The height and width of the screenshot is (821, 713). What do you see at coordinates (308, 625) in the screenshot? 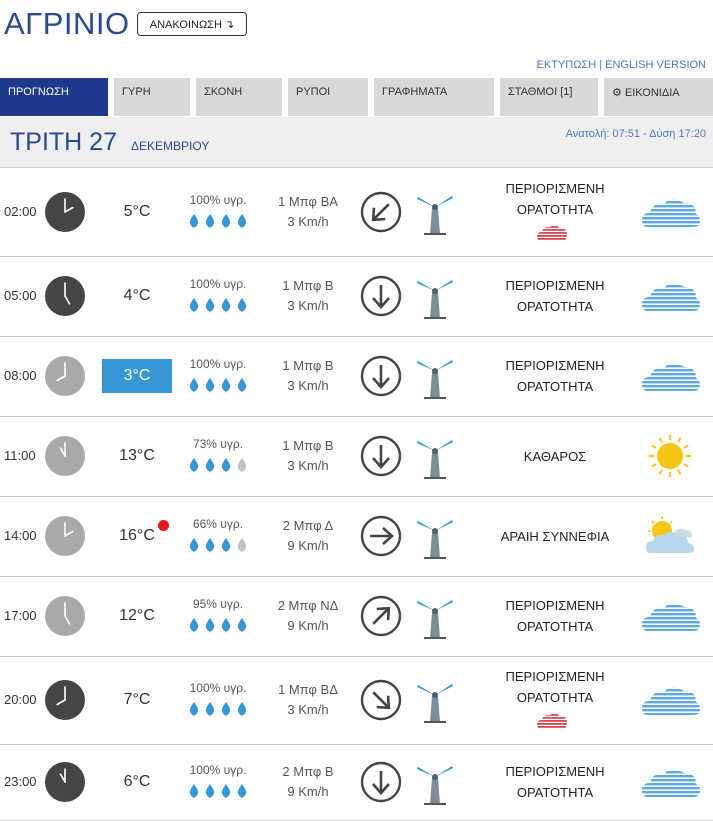
I see `wind-speed: 9 Km/h` at bounding box center [308, 625].